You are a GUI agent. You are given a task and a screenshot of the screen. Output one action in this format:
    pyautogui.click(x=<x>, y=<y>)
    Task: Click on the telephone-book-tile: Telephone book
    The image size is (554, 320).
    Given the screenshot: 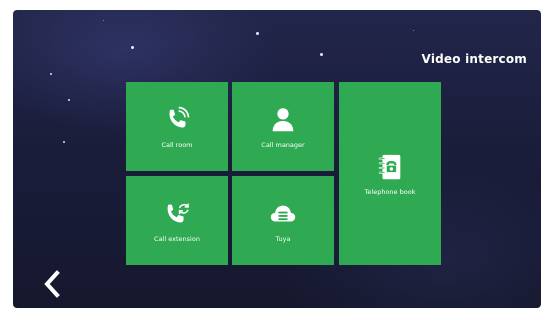 What is the action you would take?
    pyautogui.click(x=390, y=173)
    